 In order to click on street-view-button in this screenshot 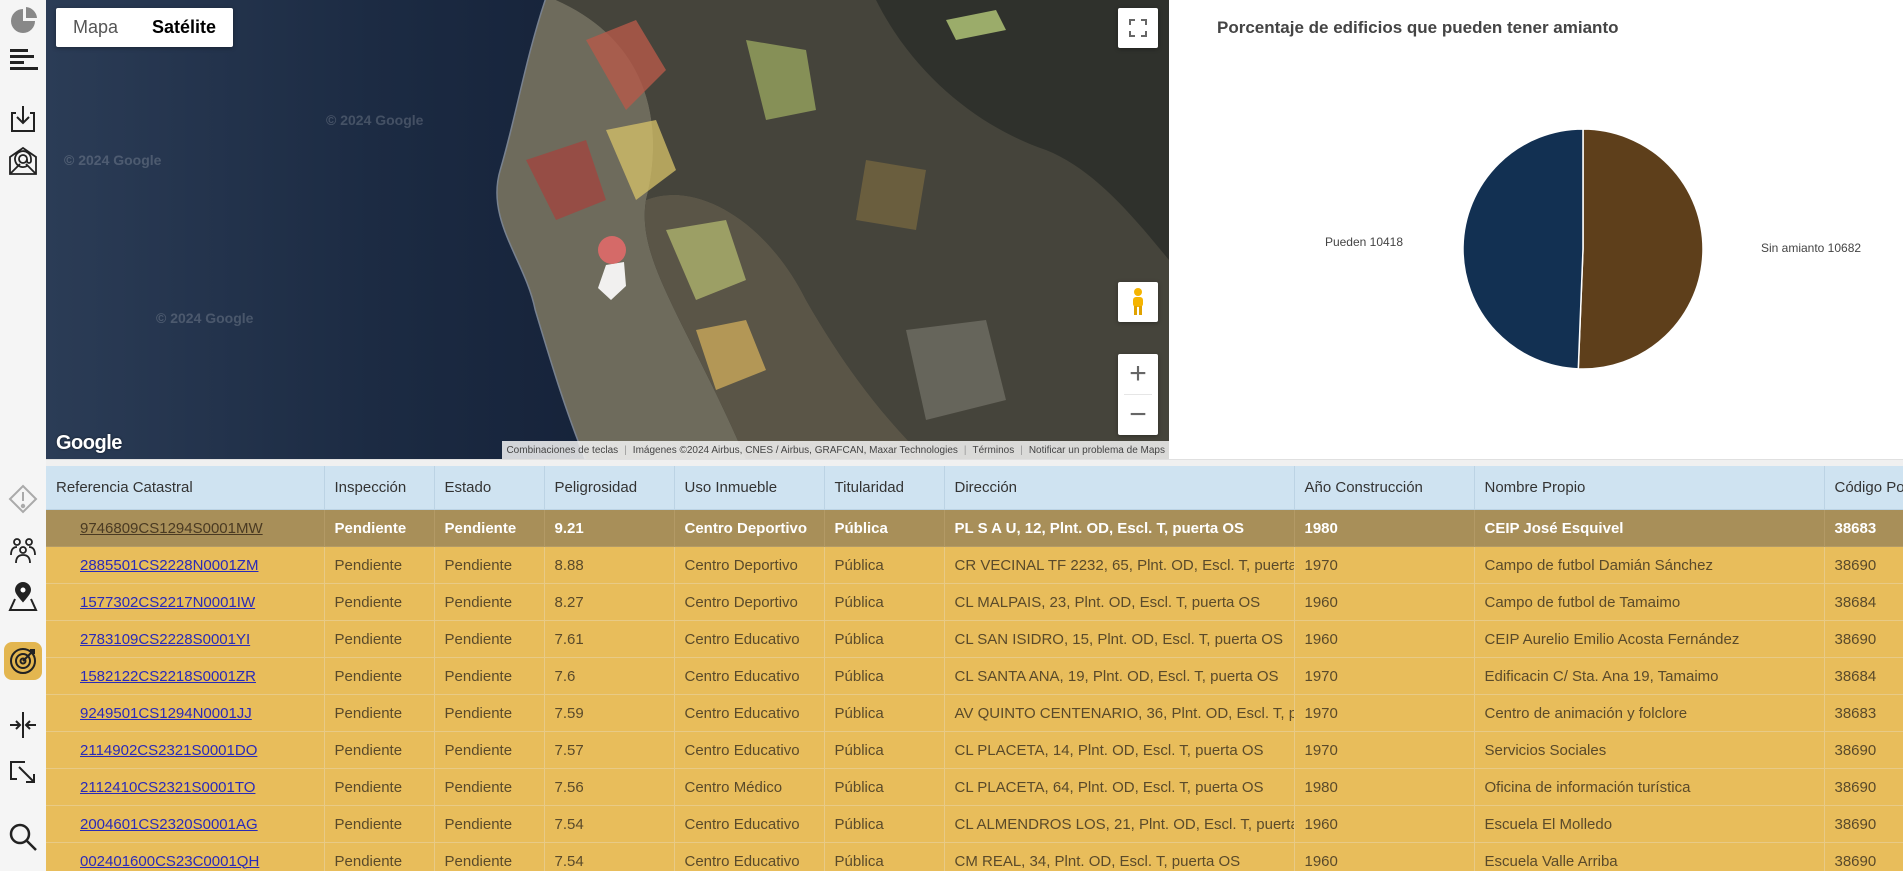, I will do `click(1138, 302)`.